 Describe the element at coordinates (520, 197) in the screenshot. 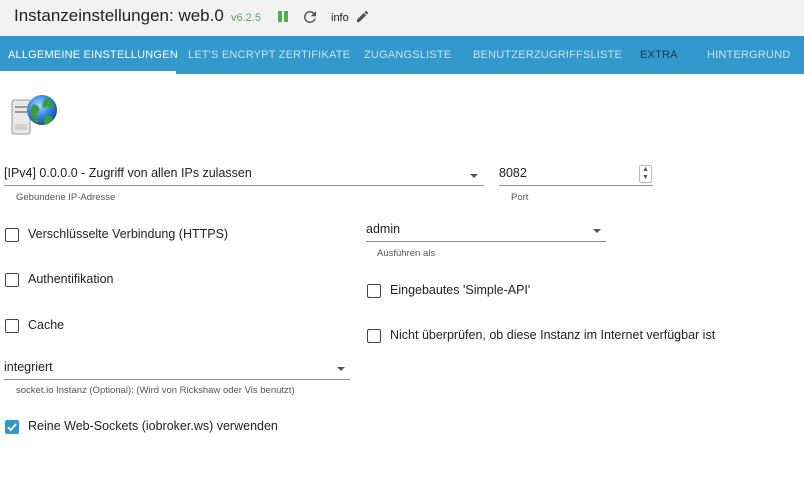

I see `port-help: Port` at that location.